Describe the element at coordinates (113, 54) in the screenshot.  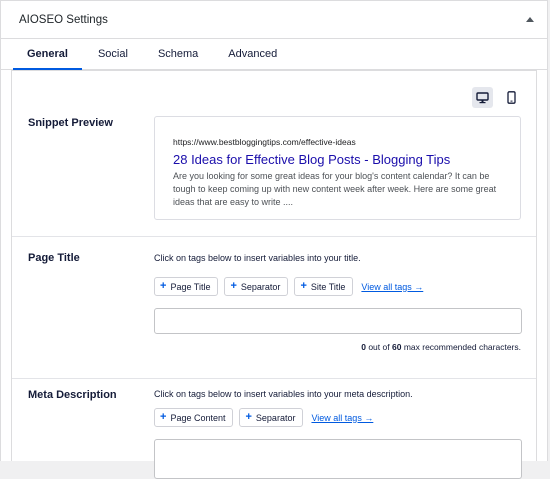
I see `tab-social: Social` at that location.